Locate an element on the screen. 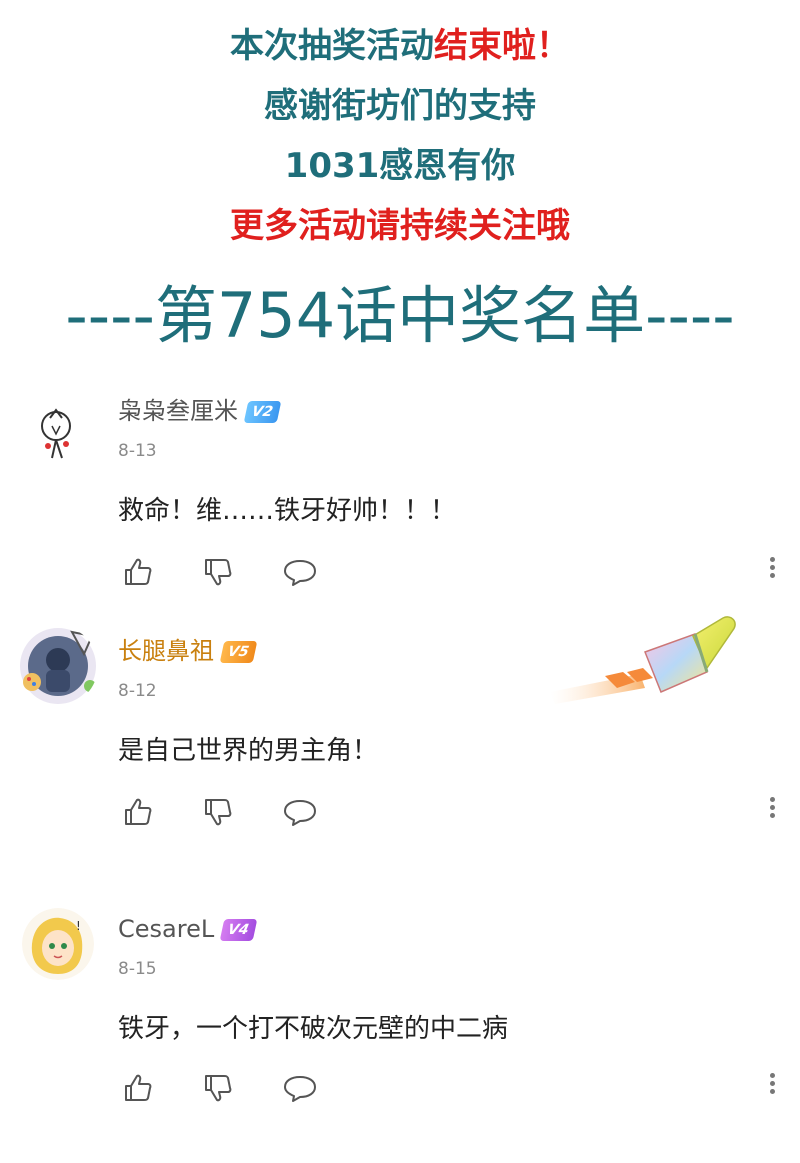  banner-line-4: 更多活动请持续关注哦 is located at coordinates (400, 226).